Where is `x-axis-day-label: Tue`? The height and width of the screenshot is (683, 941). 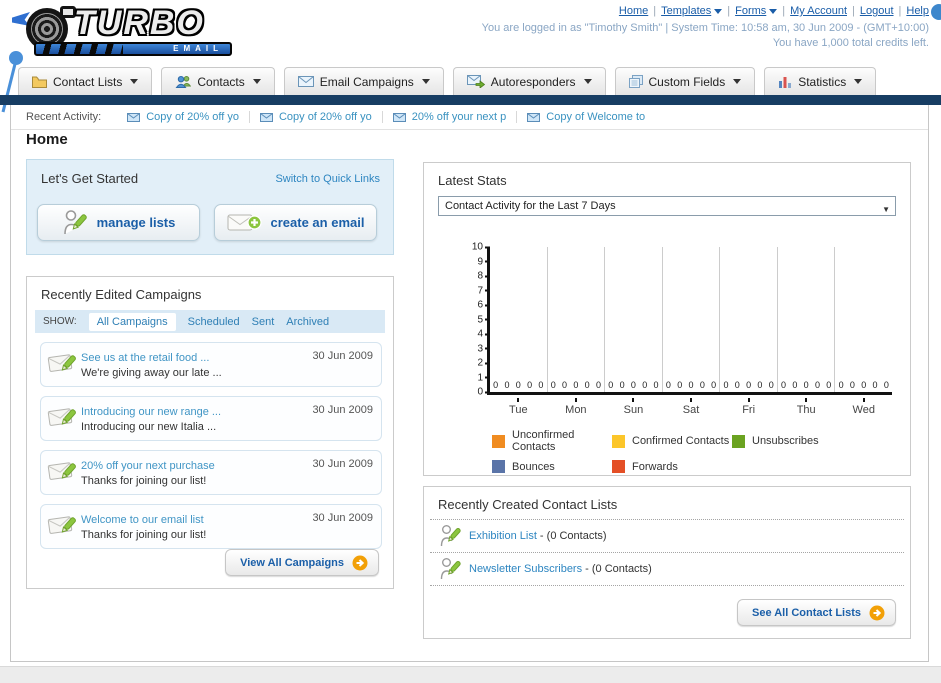
x-axis-day-label: Tue is located at coordinates (518, 407).